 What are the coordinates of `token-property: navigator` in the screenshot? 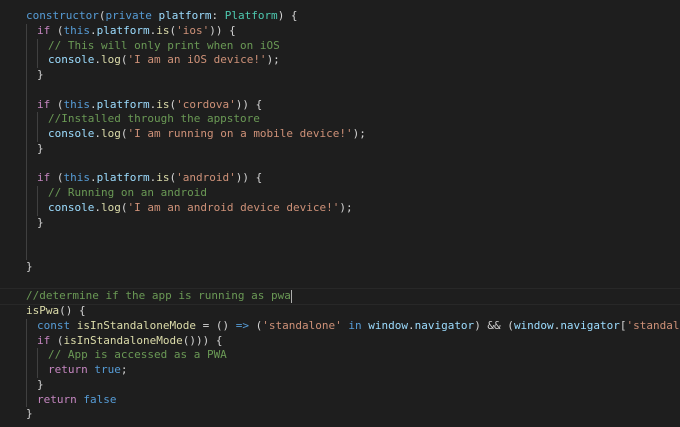 It's located at (590, 325).